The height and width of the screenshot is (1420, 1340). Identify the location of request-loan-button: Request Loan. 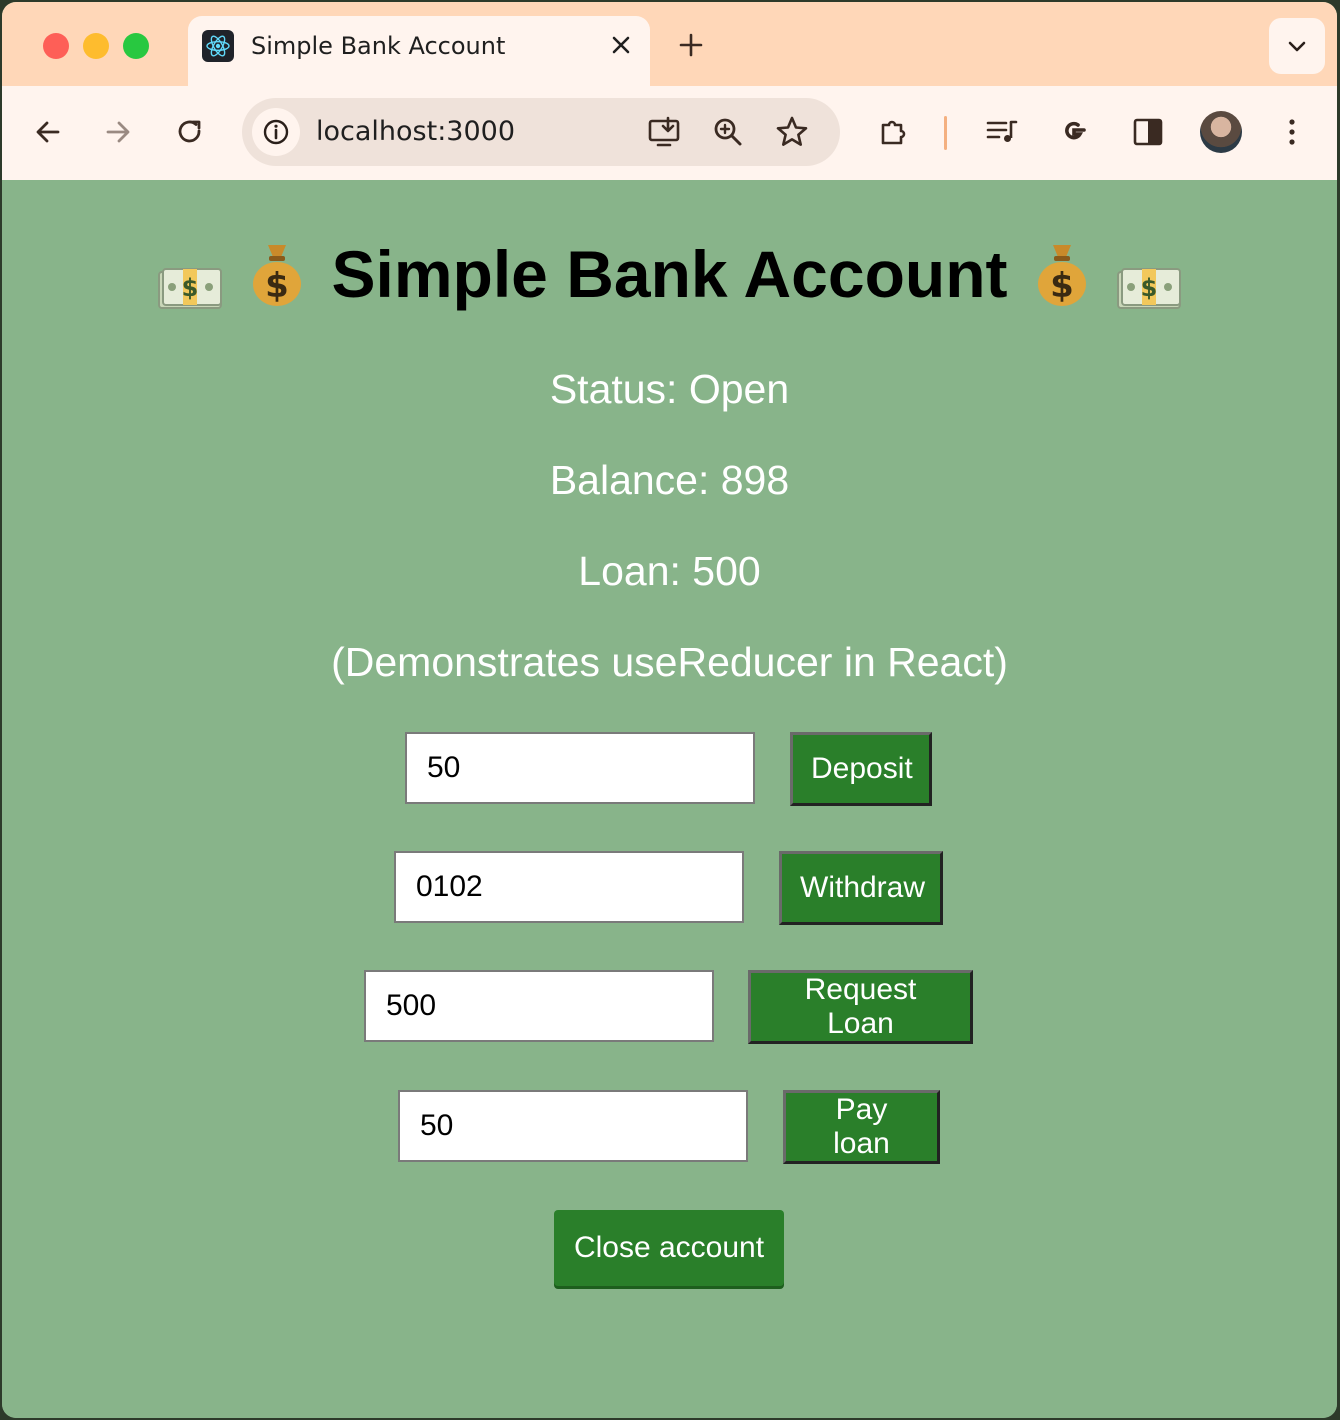
(860, 1007).